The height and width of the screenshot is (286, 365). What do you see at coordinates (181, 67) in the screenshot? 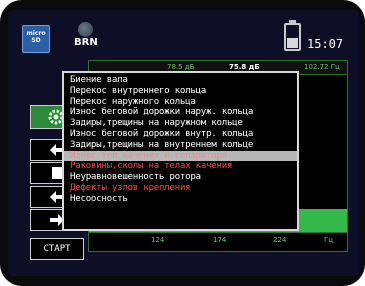
I see `chart-value-a: 78.5 дБ` at bounding box center [181, 67].